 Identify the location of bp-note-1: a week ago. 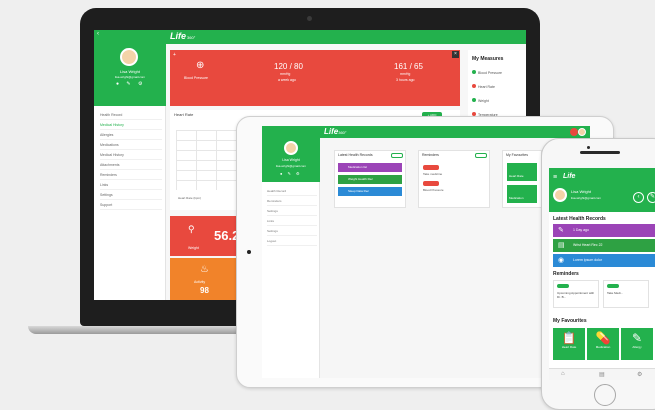
(287, 80).